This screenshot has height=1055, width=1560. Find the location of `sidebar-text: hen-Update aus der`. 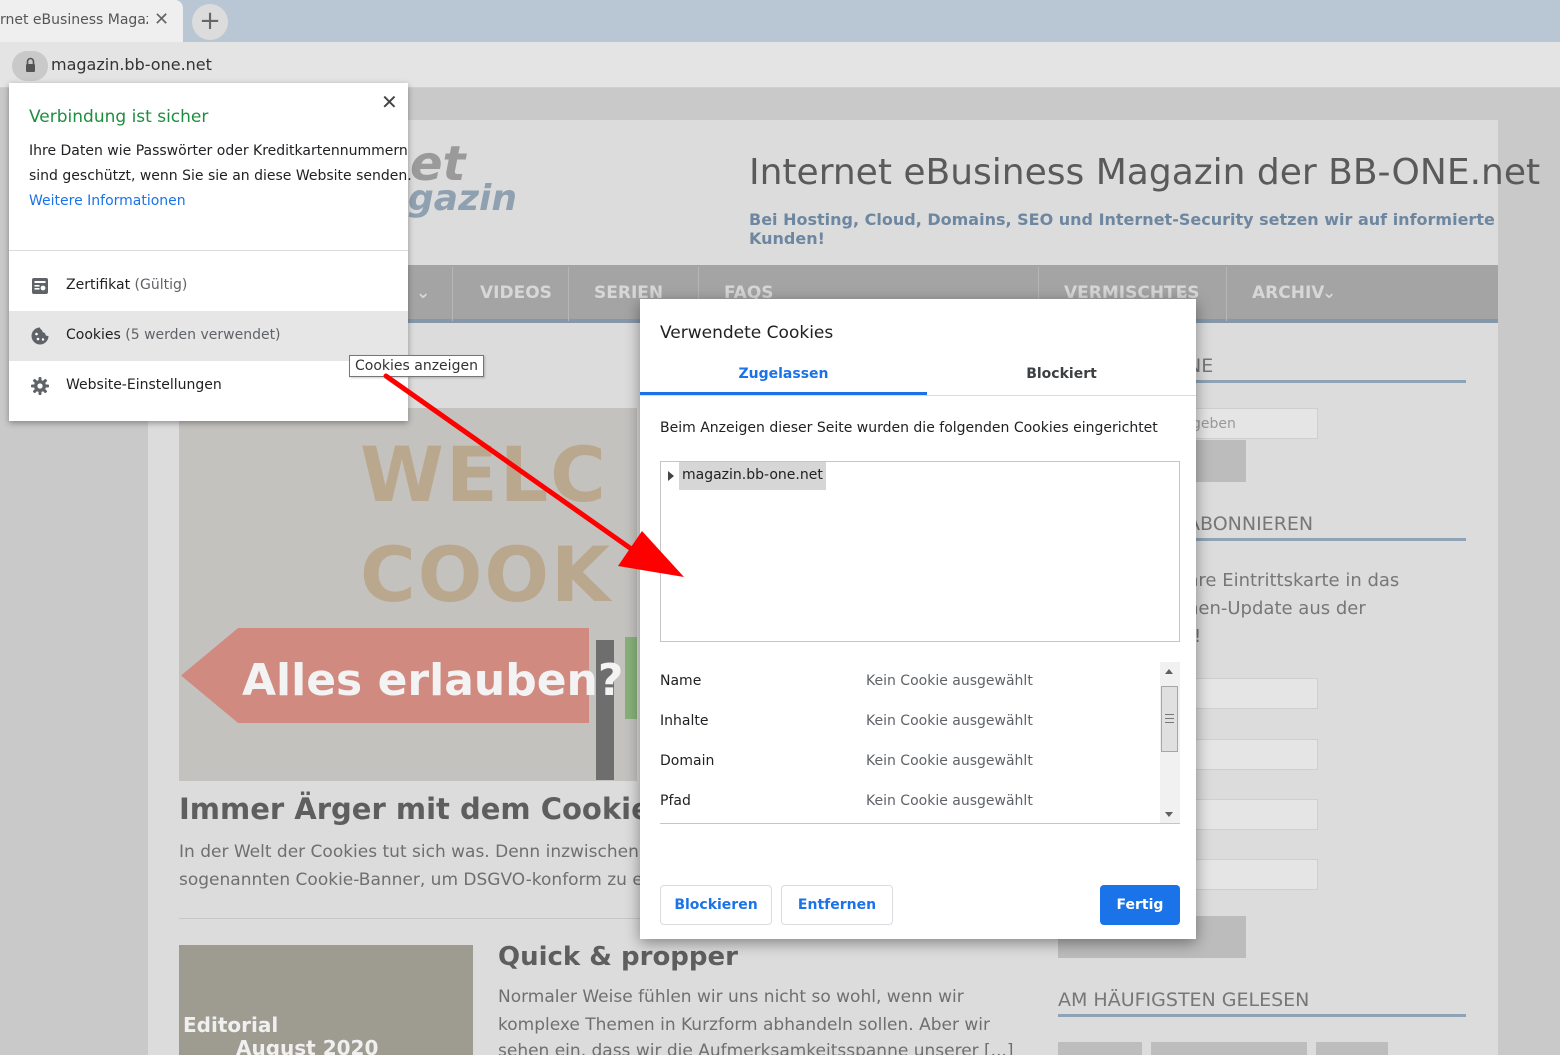

sidebar-text: hen-Update aus der is located at coordinates (1276, 608).